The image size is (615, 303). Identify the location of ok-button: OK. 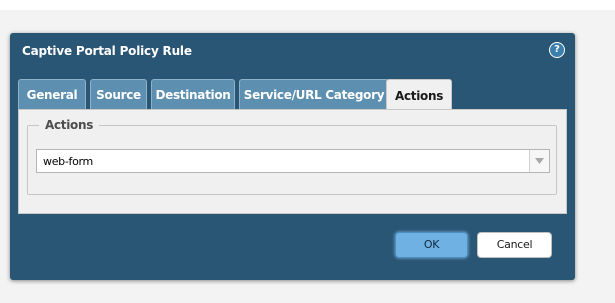
(431, 245).